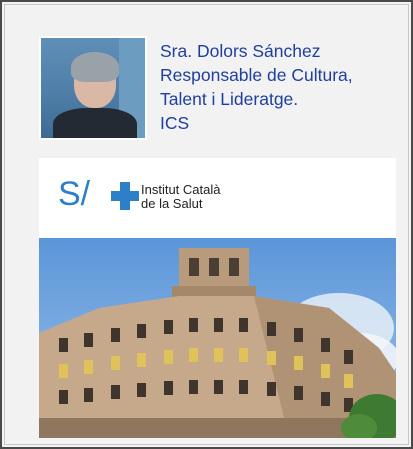 This screenshot has width=413, height=449. I want to click on avatar-body, so click(95, 123).